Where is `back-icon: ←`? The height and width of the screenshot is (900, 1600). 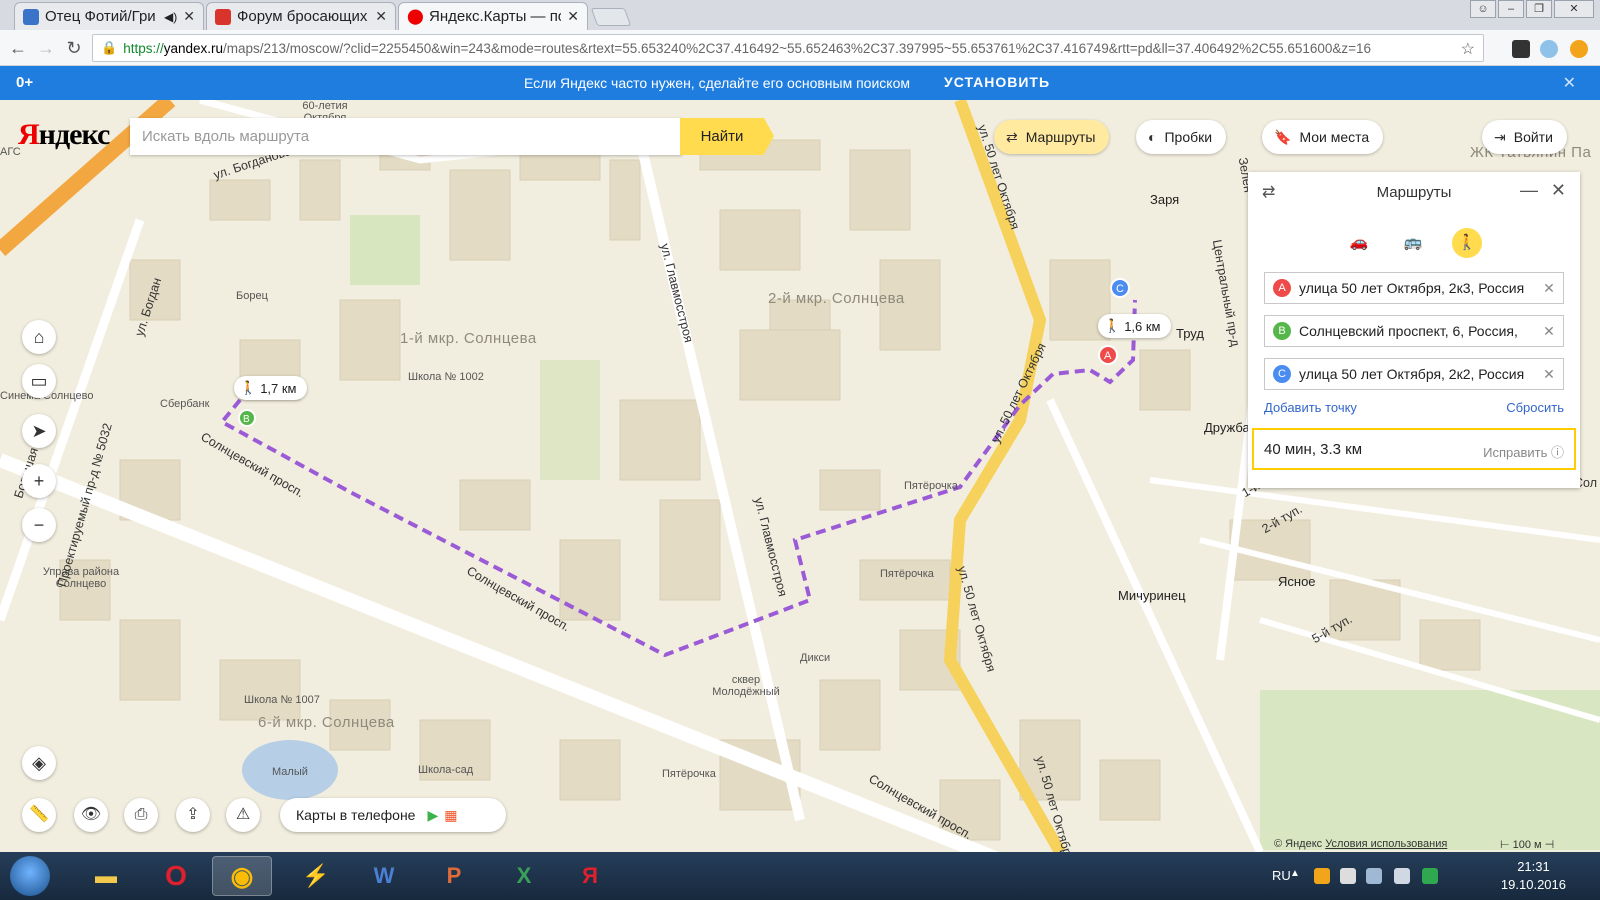
back-icon: ← is located at coordinates (18, 48).